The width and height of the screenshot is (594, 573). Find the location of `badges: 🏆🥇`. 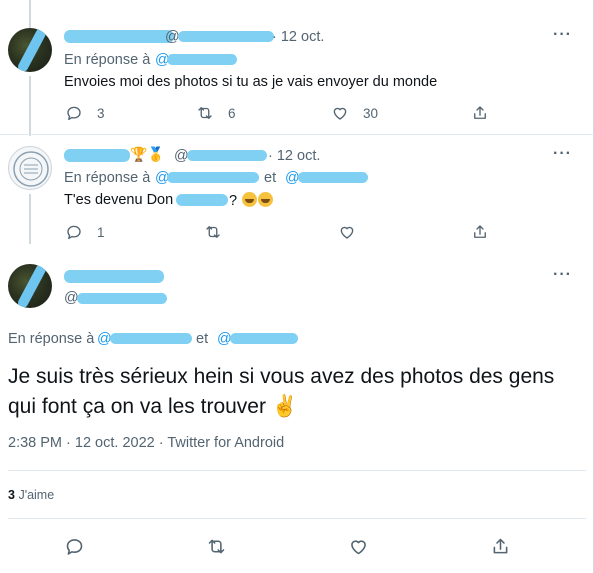

badges: 🏆🥇 is located at coordinates (147, 154).